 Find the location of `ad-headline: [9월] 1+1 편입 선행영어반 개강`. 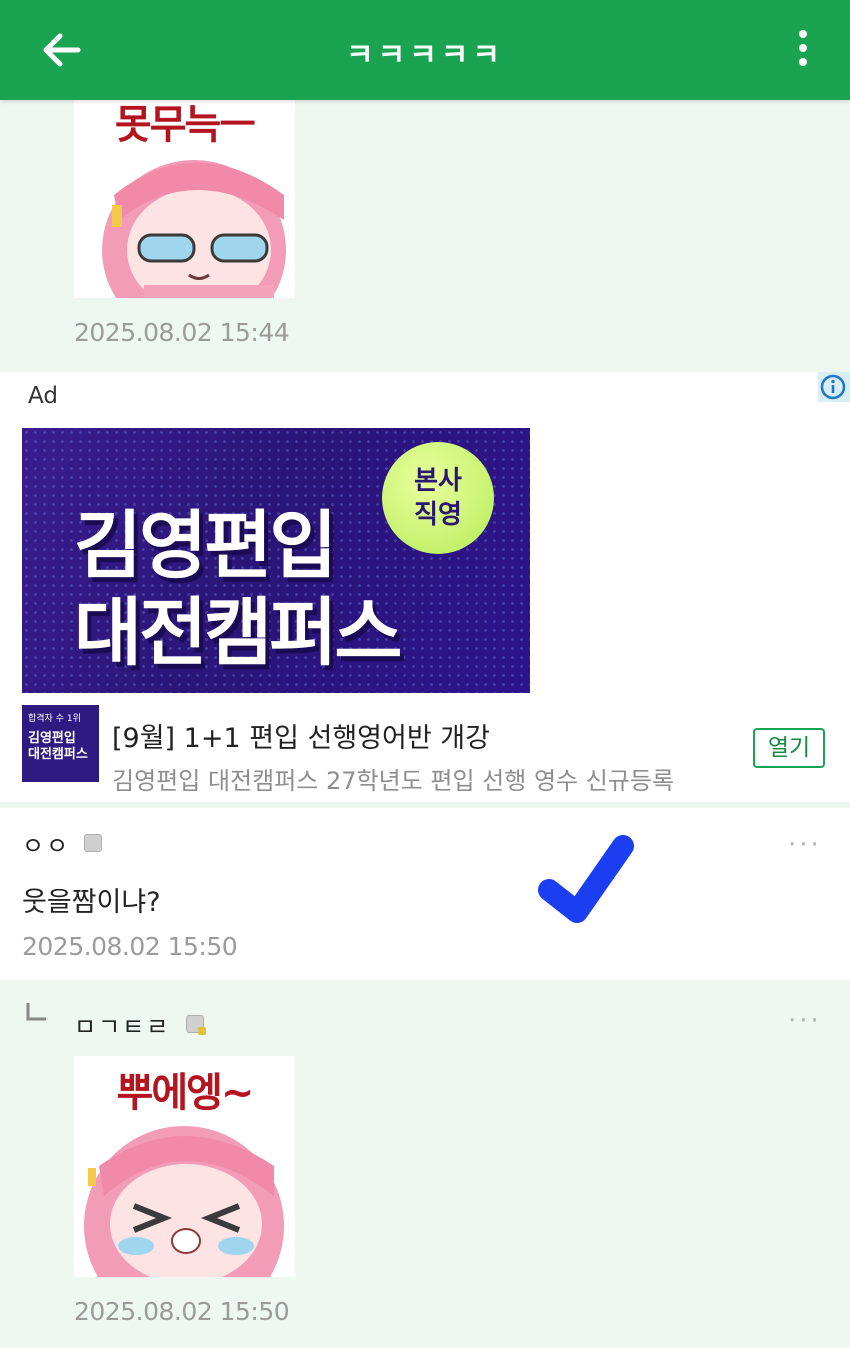

ad-headline: [9월] 1+1 편입 선행영어반 개강 is located at coordinates (301, 735).